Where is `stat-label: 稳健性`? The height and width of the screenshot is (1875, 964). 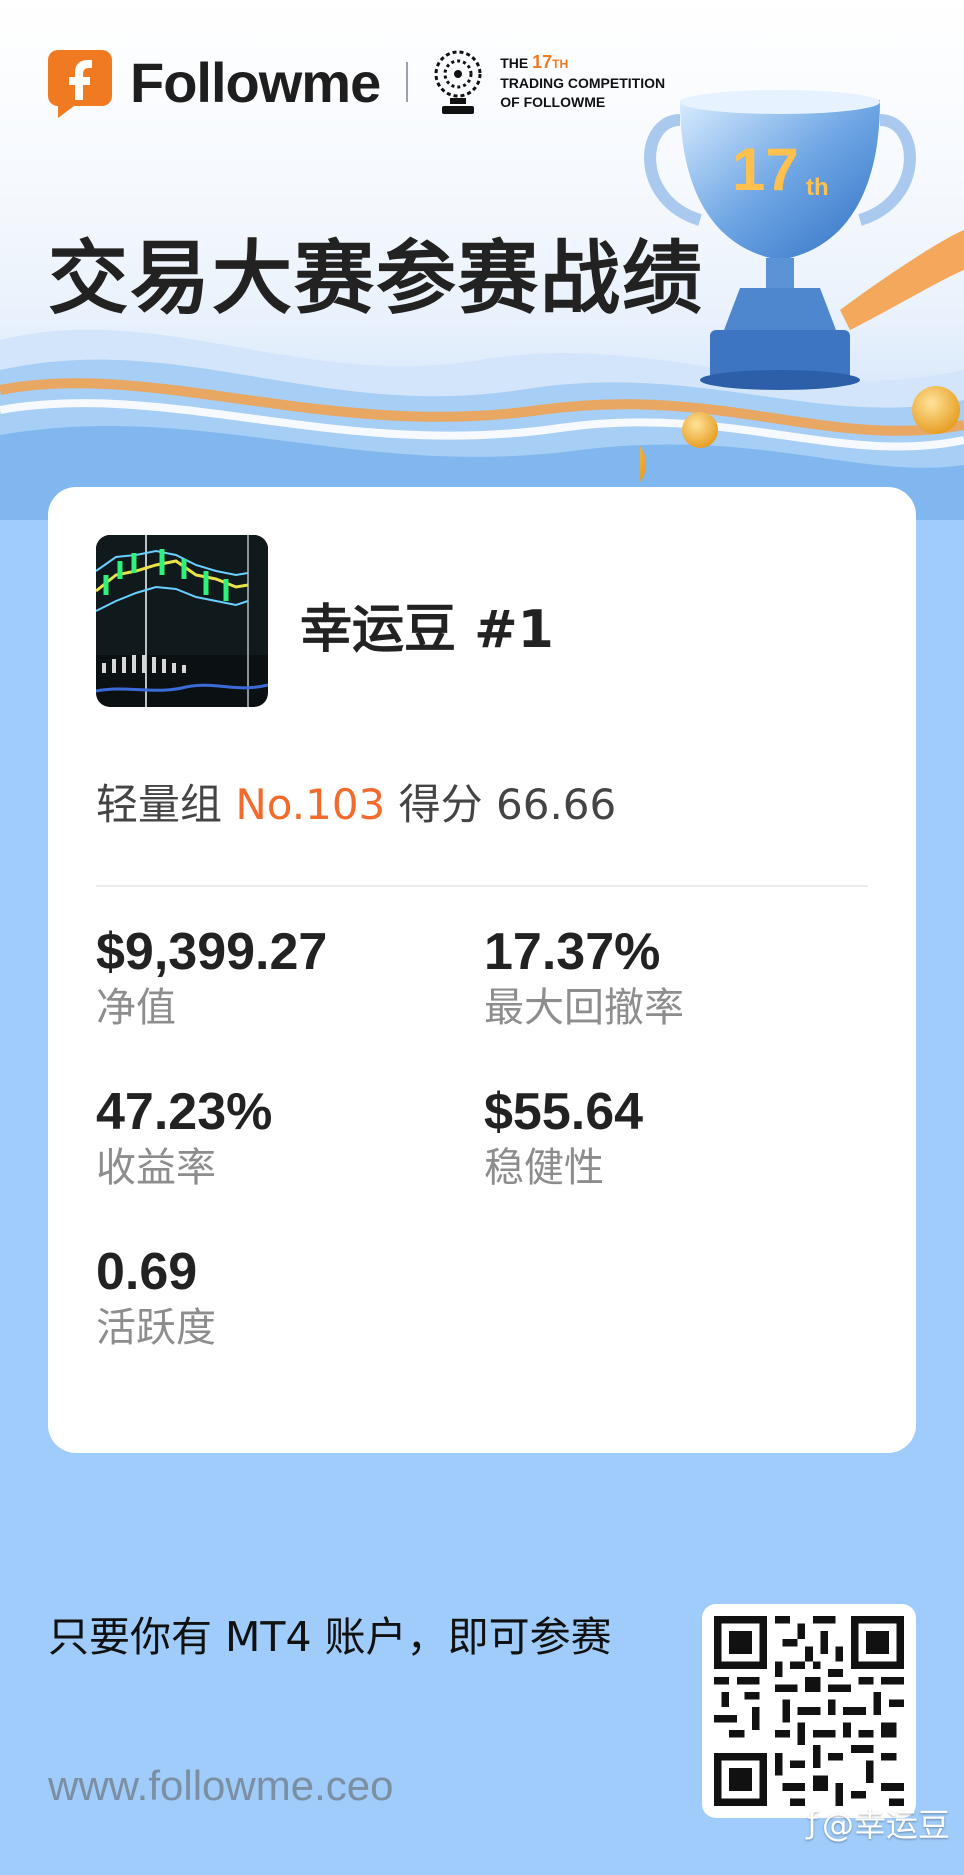 stat-label: 稳健性 is located at coordinates (544, 1168).